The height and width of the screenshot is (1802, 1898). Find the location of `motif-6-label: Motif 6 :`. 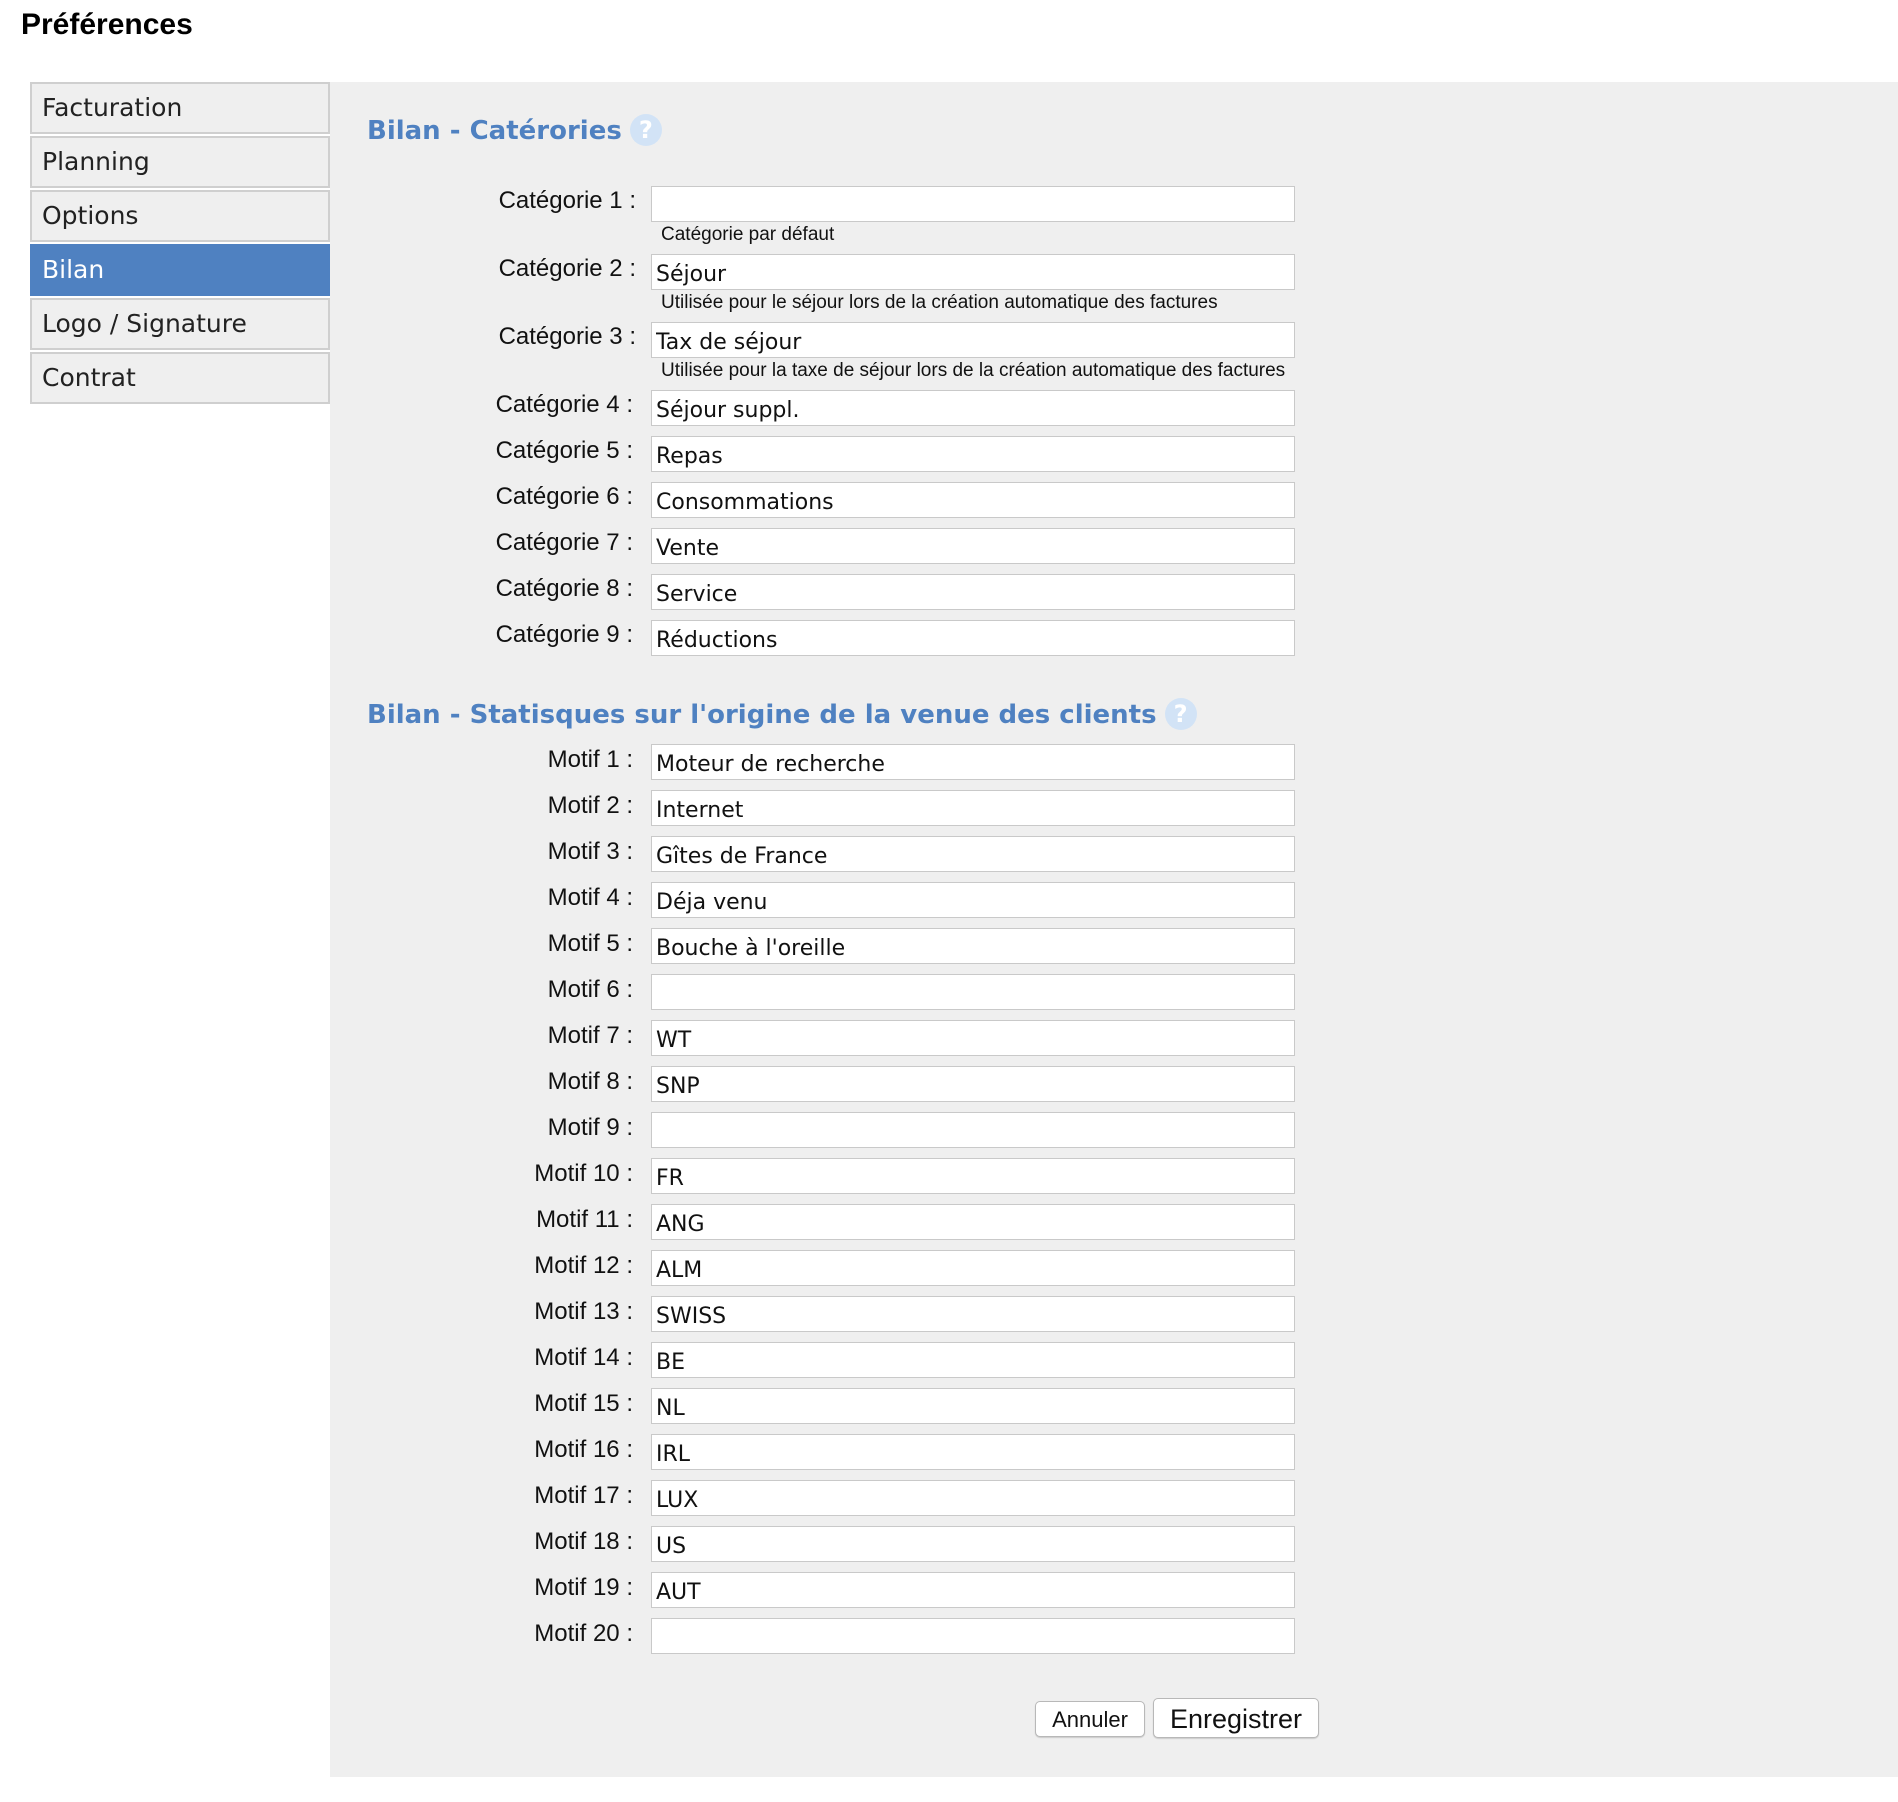

motif-6-label: Motif 6 : is located at coordinates (590, 989).